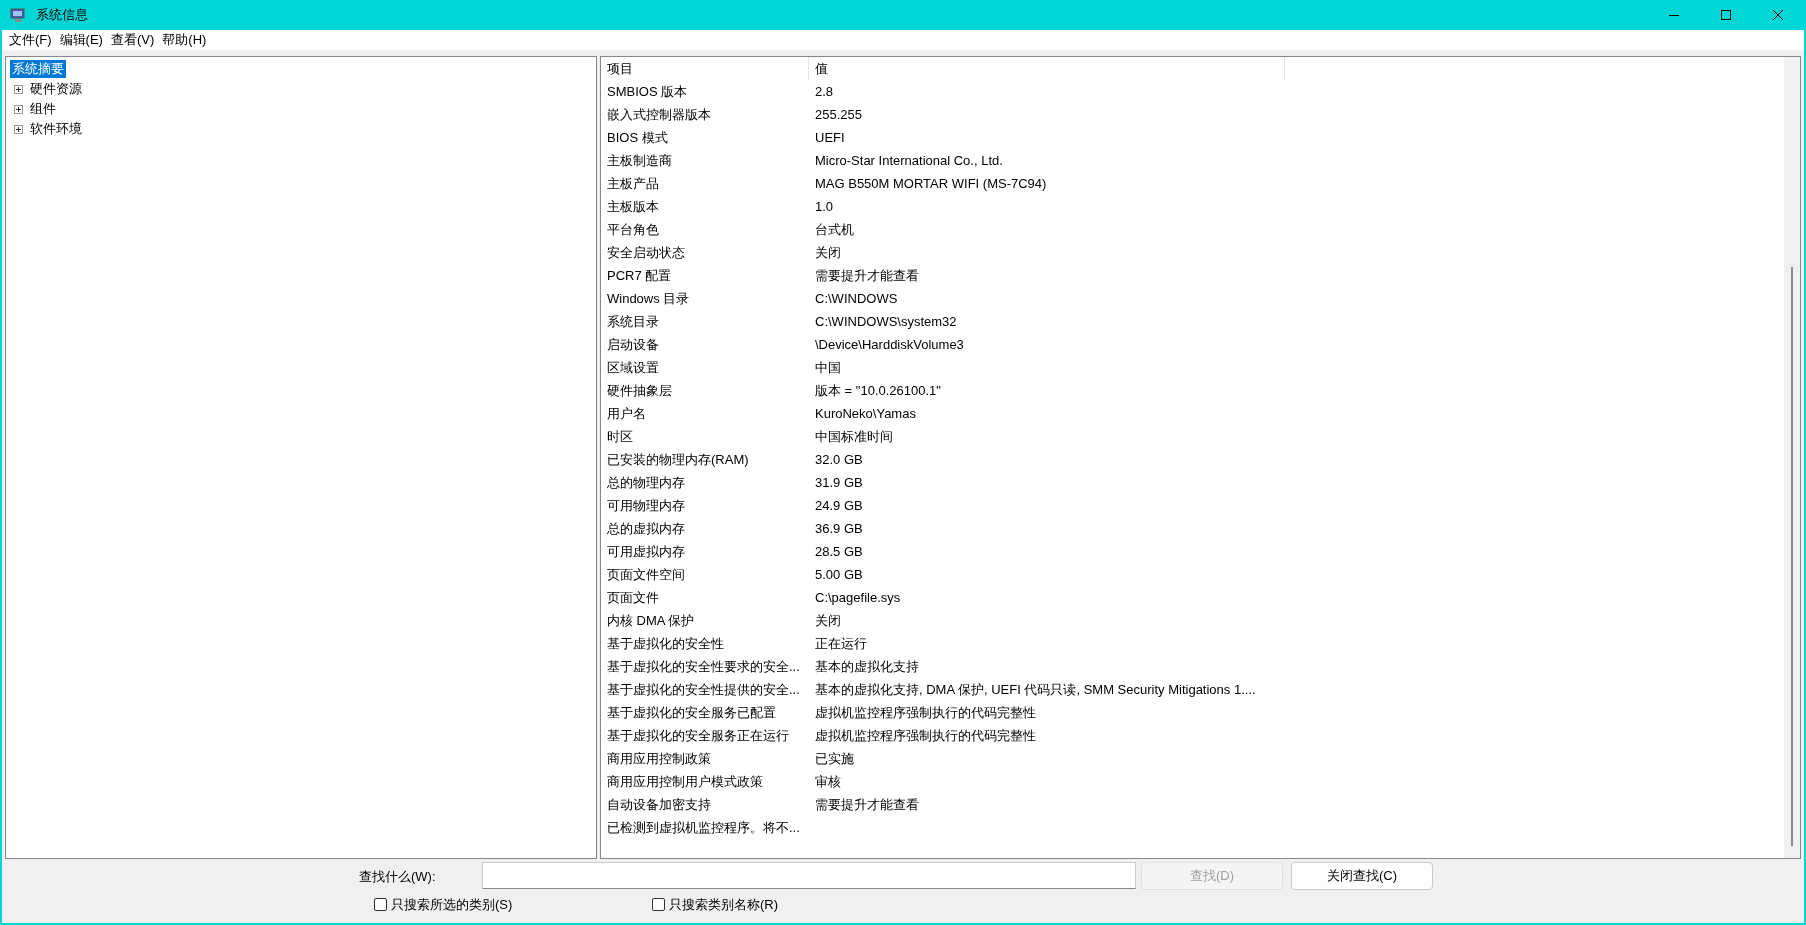  I want to click on table-cell-text: C:\pagefile.sys, so click(858, 597).